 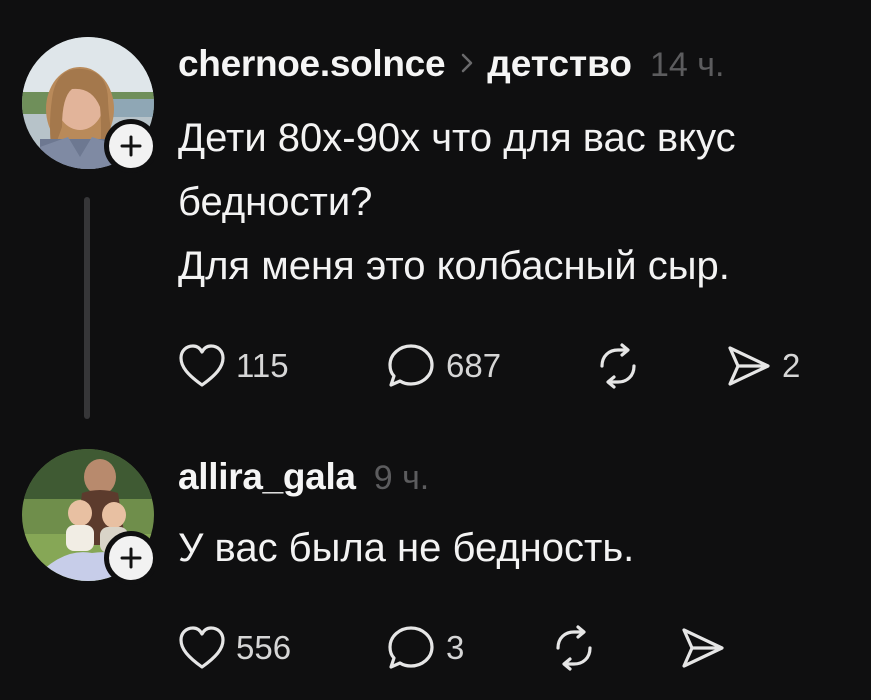 I want to click on like-button: 556, so click(x=234, y=648).